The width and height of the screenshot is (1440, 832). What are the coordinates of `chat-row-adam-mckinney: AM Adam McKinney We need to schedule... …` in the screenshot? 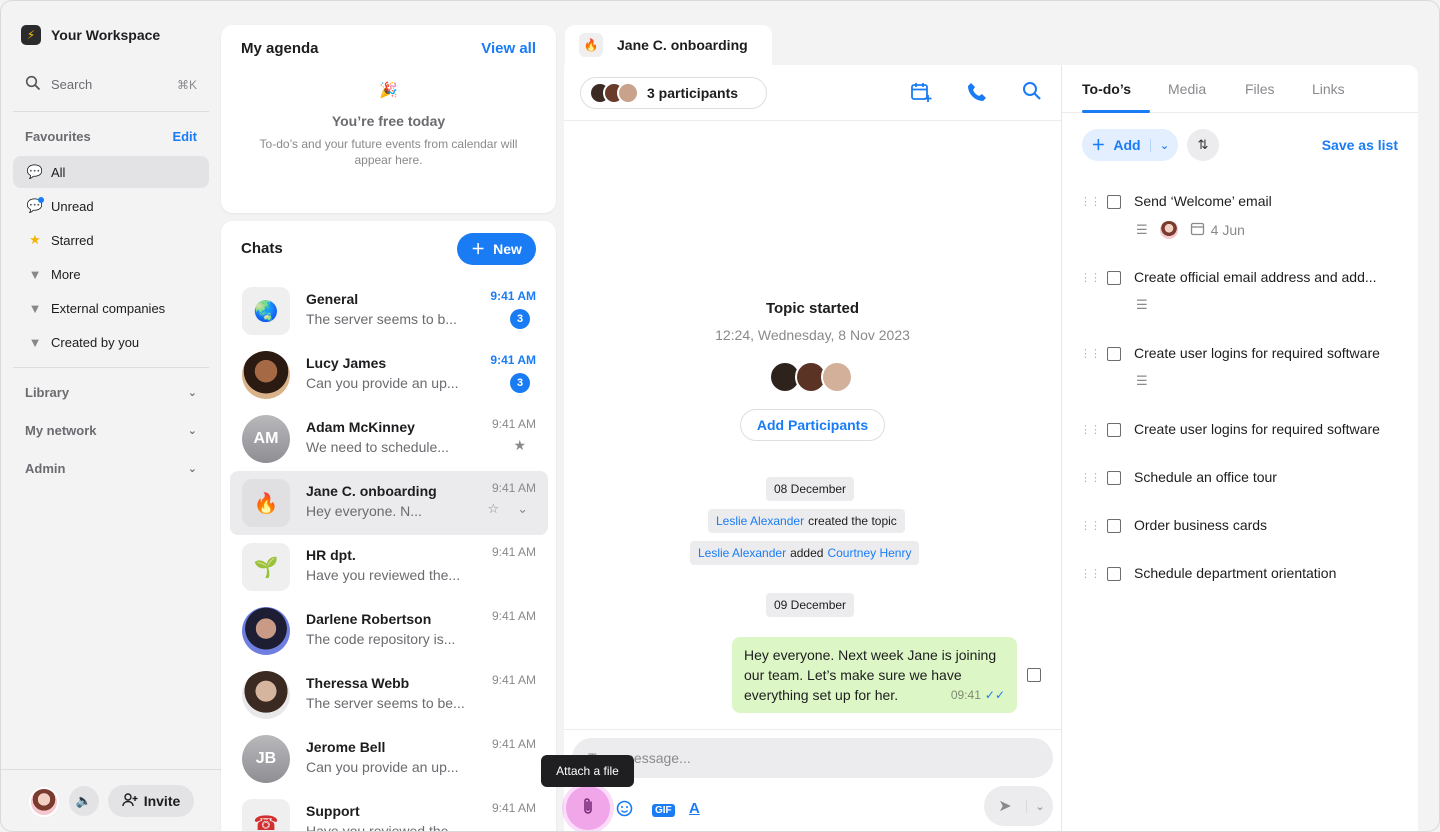 It's located at (389, 439).